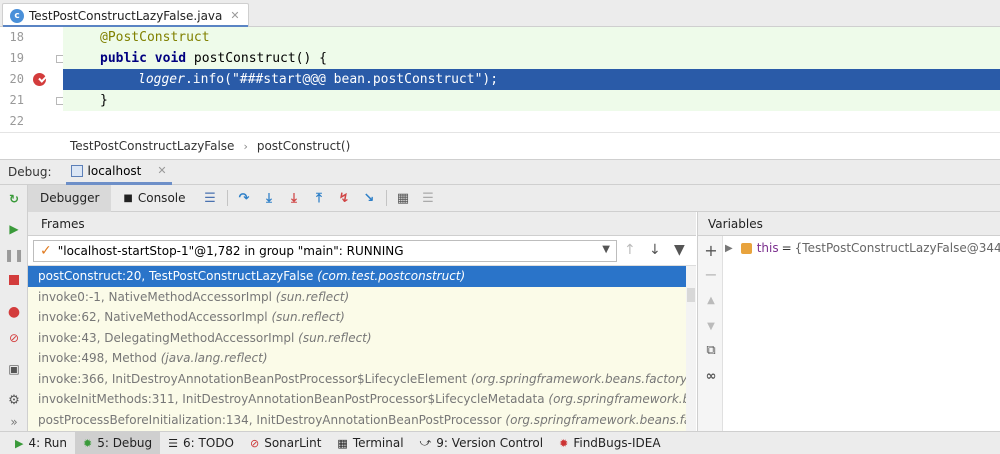 The width and height of the screenshot is (1000, 454). Describe the element at coordinates (14, 338) in the screenshot. I see `mute-breakpoints-icon: ⊘` at that location.